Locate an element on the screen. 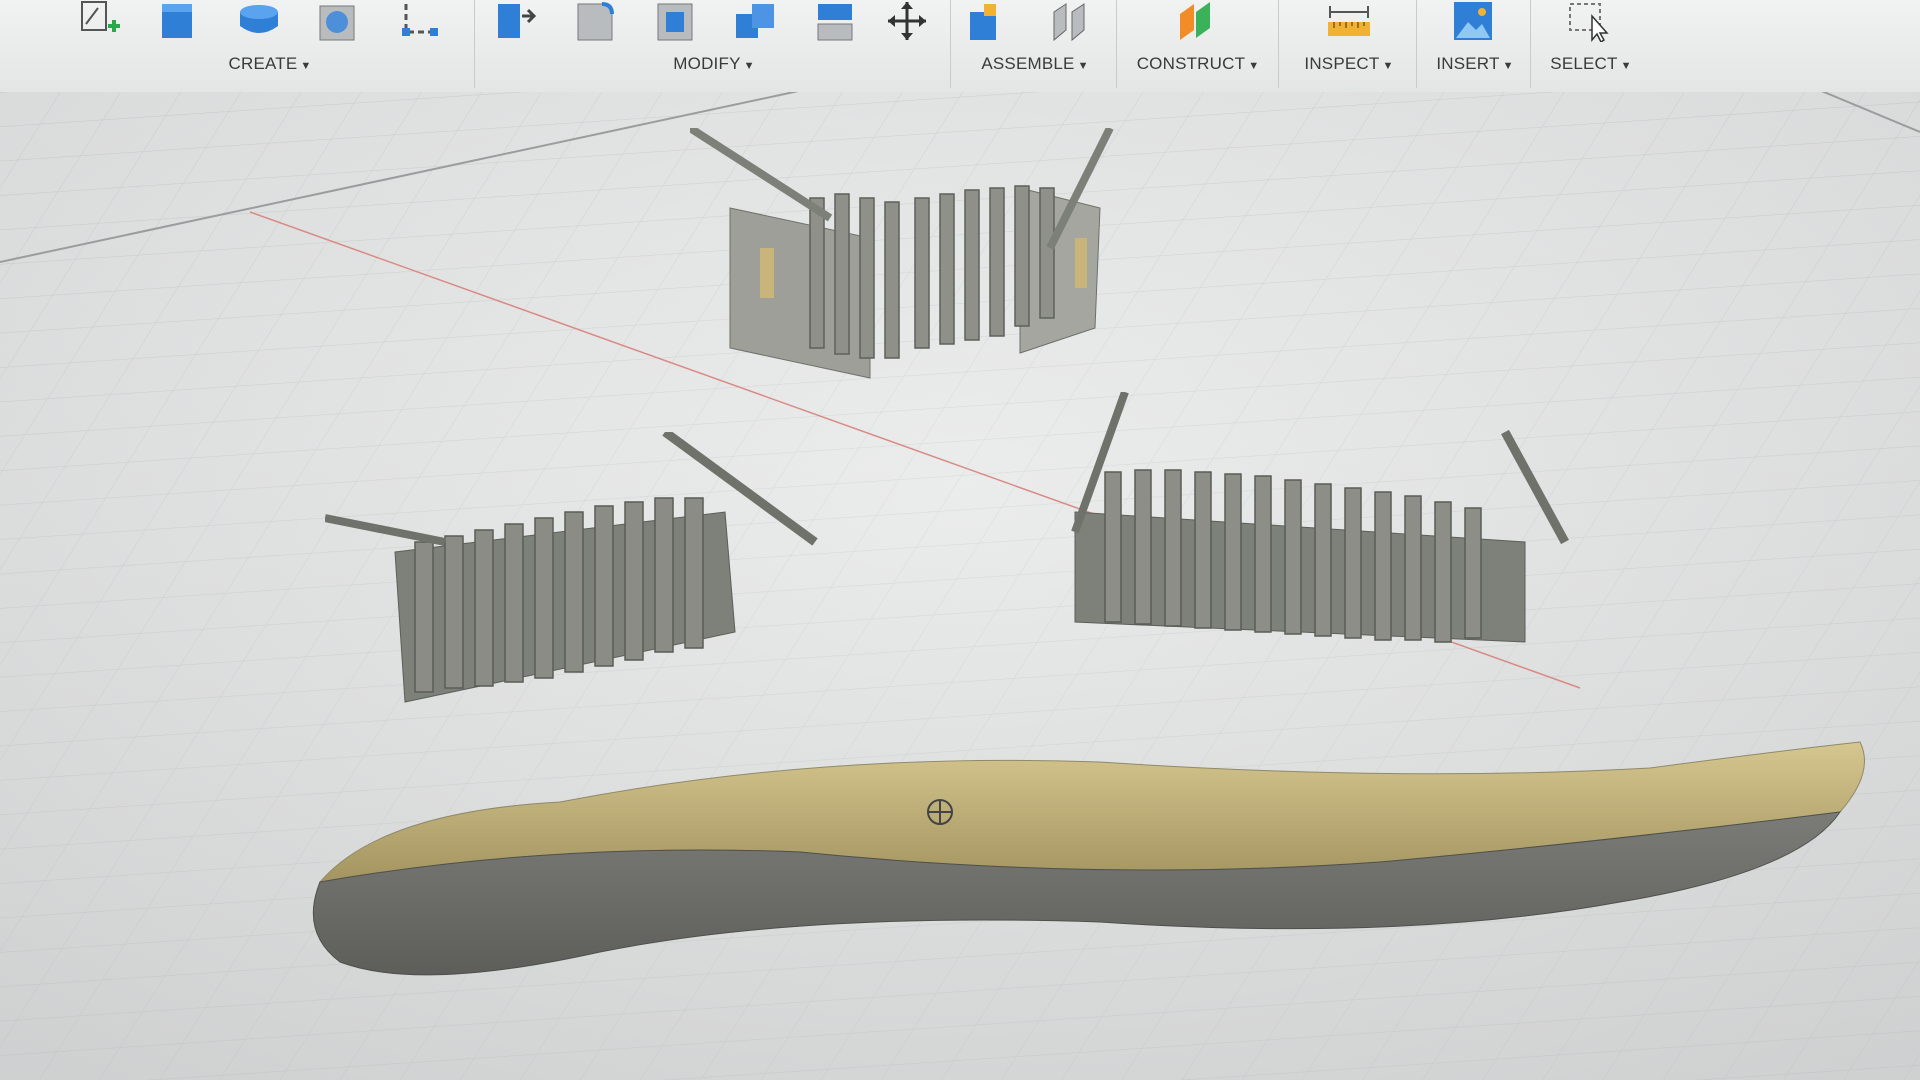 The width and height of the screenshot is (1920, 1080). new-component-icon is located at coordinates (989, 21).